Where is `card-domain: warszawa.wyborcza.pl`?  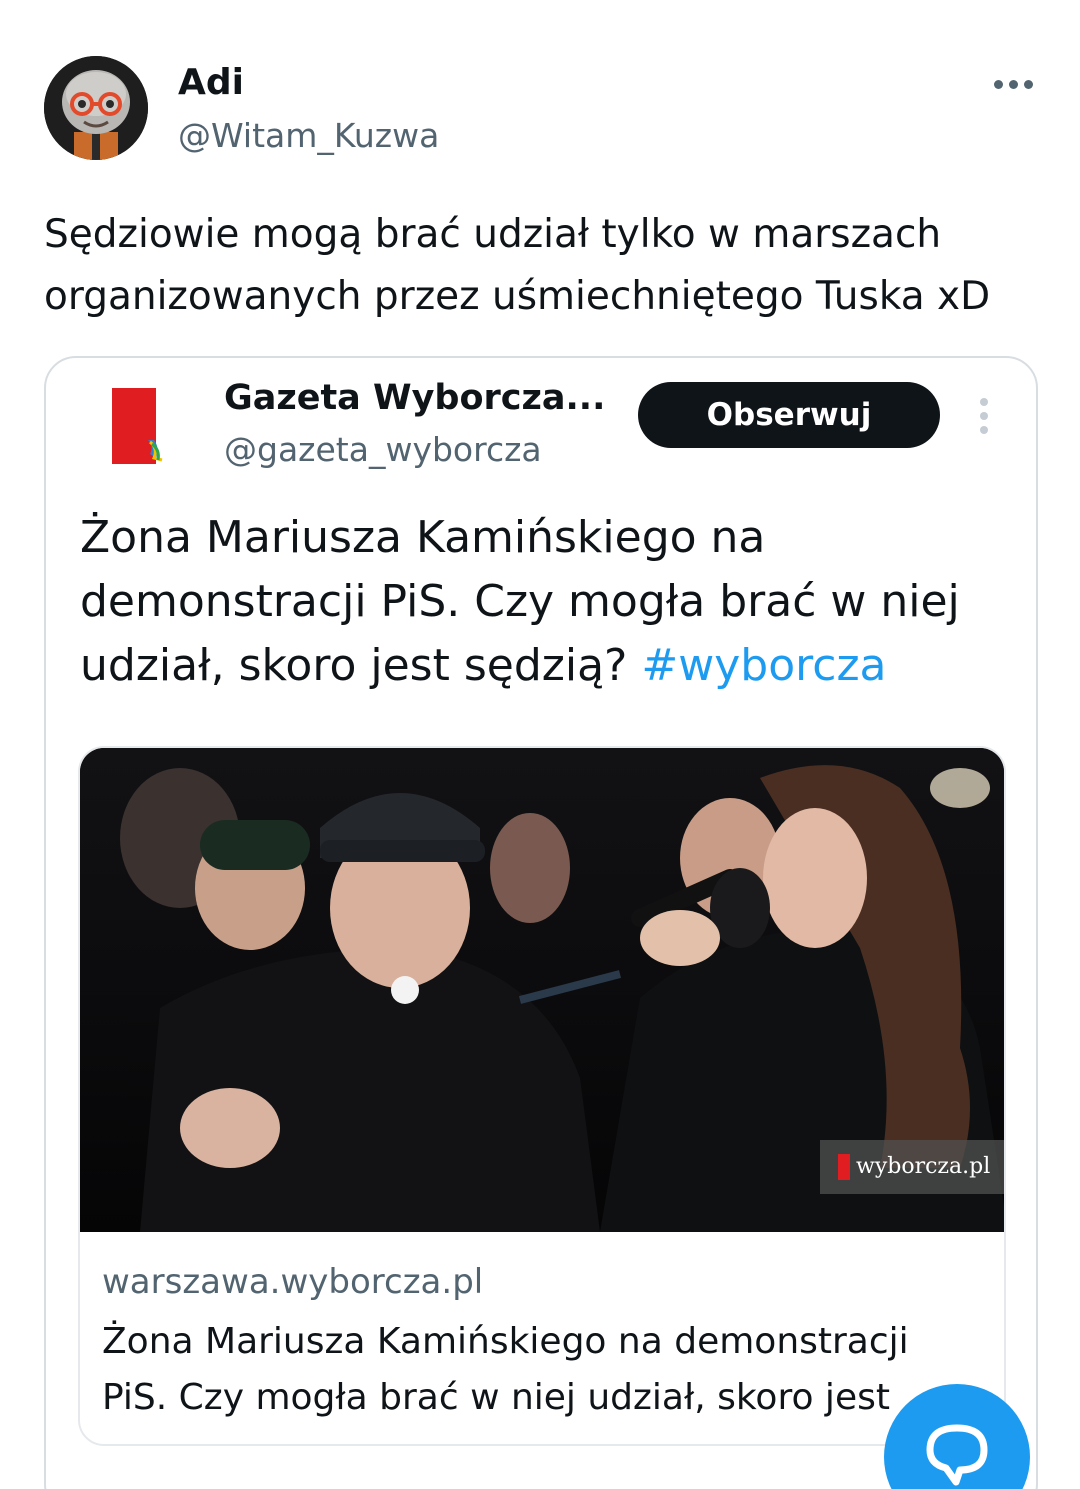
card-domain: warszawa.wyborcza.pl is located at coordinates (293, 1282).